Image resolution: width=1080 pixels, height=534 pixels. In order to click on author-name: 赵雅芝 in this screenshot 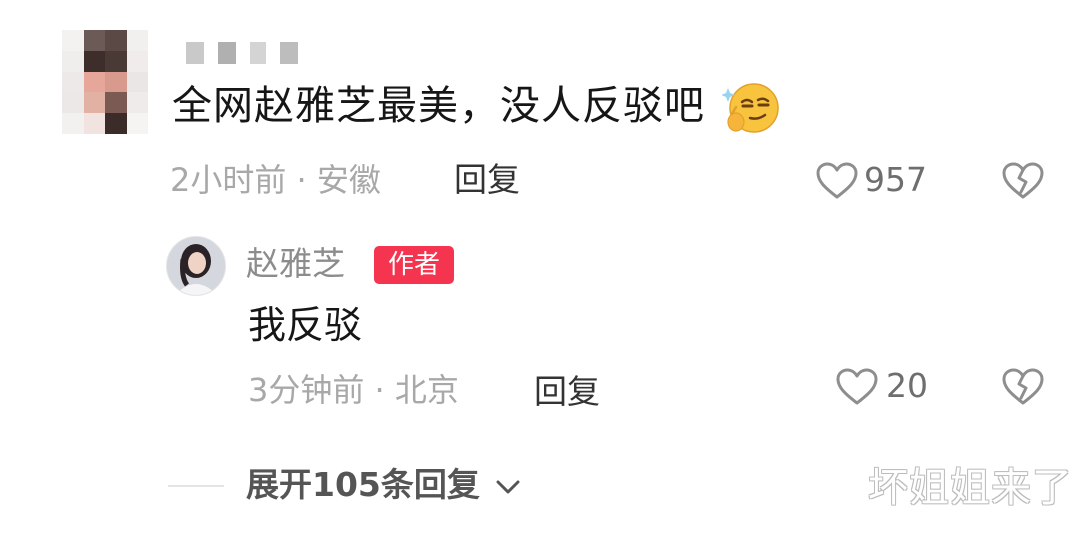, I will do `click(295, 264)`.